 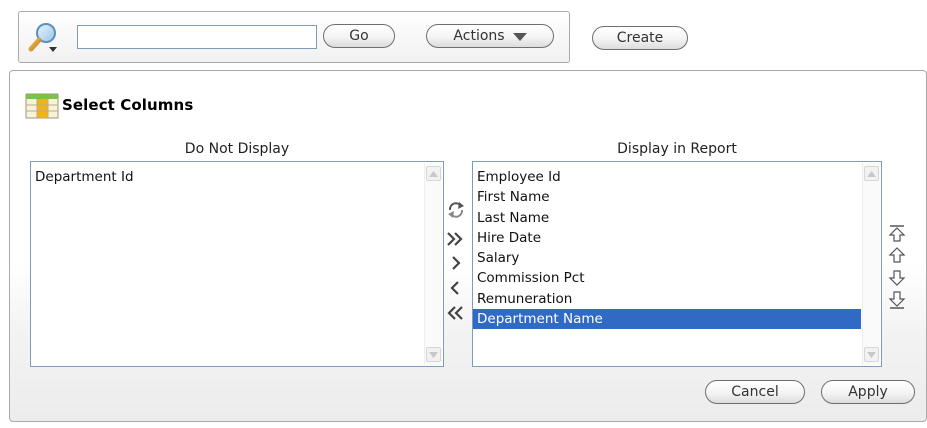 I want to click on apply-button-label: Apply, so click(x=868, y=392).